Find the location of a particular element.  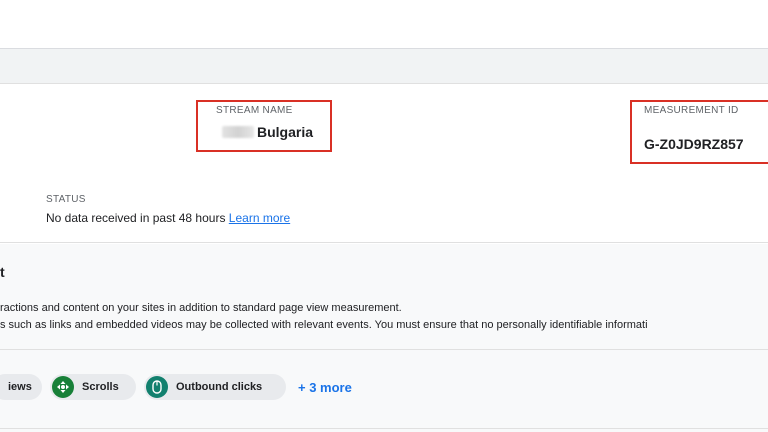

chip-outbound-clicks-label: Outbound clicks is located at coordinates (219, 387).